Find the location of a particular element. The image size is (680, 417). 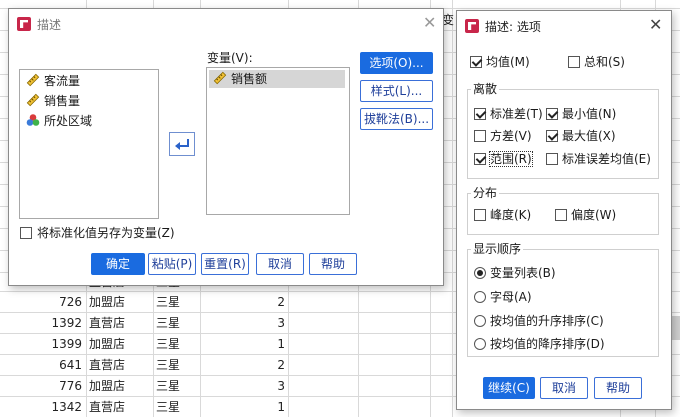

display-order-title: 显示顺序 is located at coordinates (497, 249).